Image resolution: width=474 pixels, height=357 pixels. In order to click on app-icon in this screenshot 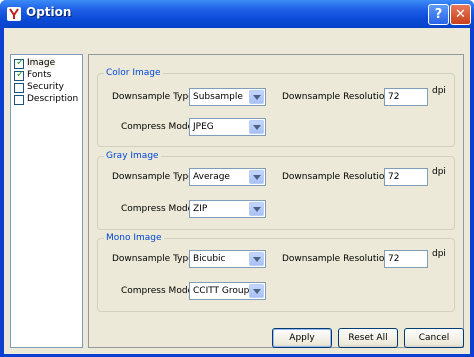, I will do `click(14, 14)`.